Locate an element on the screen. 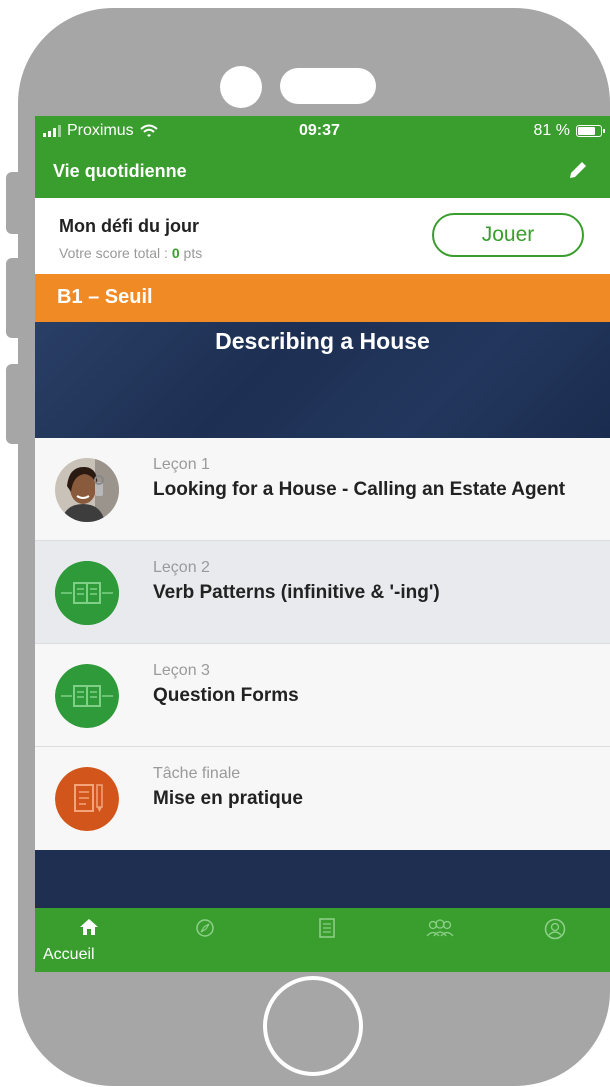  total-score: Votre score total : 0 pts is located at coordinates (130, 253).